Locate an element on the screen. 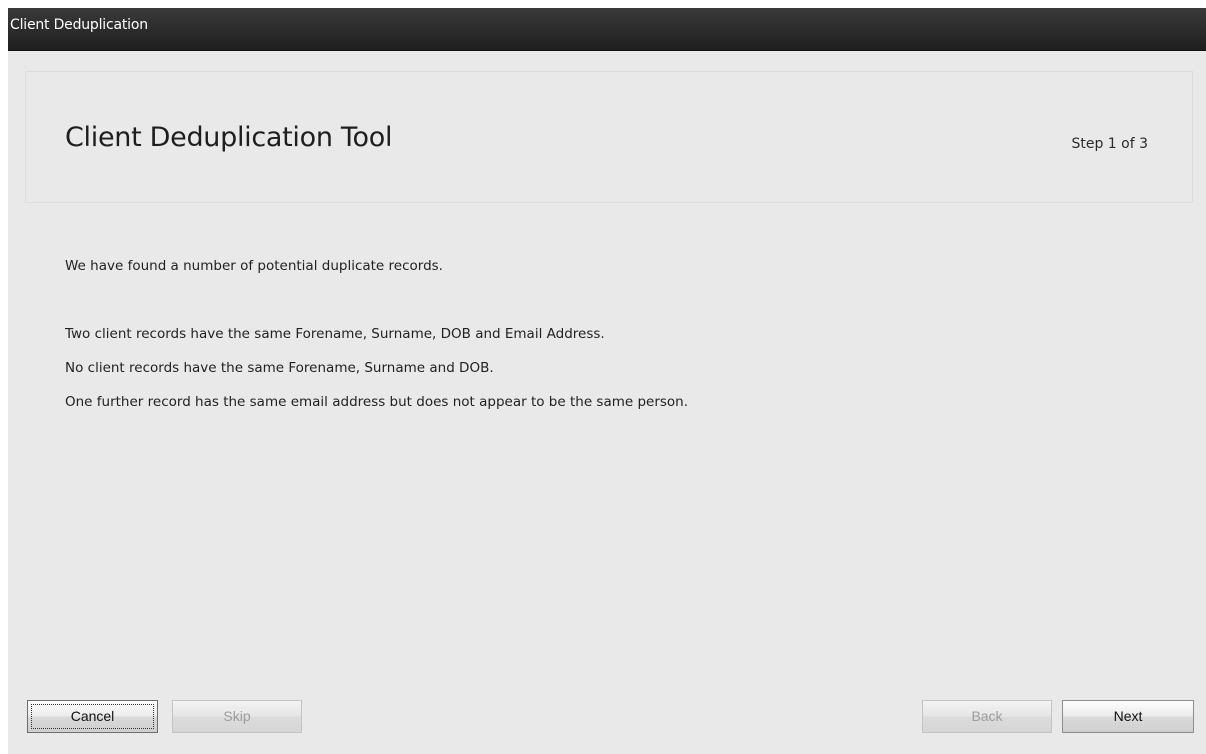 Image resolution: width=1206 pixels, height=754 pixels. back-button: Back is located at coordinates (987, 716).